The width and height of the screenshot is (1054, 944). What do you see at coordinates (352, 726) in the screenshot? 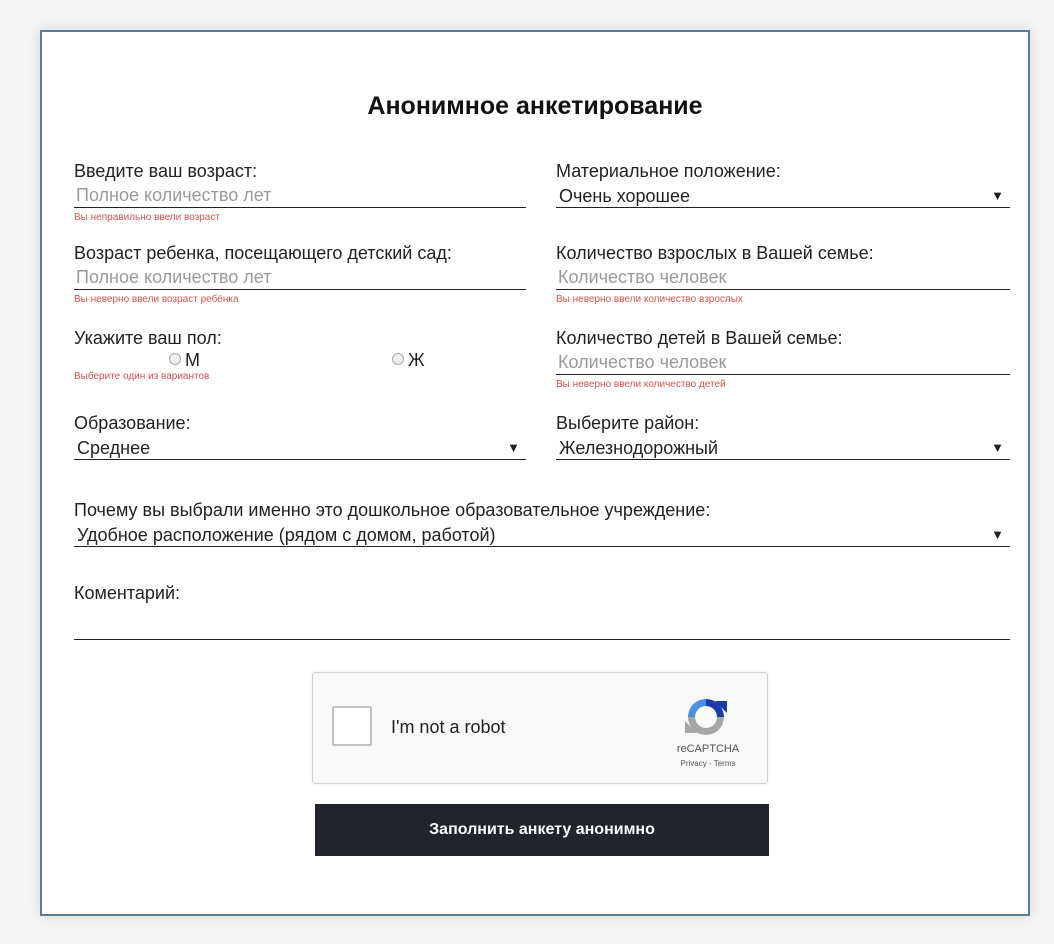
I see `recaptcha-checkbox` at bounding box center [352, 726].